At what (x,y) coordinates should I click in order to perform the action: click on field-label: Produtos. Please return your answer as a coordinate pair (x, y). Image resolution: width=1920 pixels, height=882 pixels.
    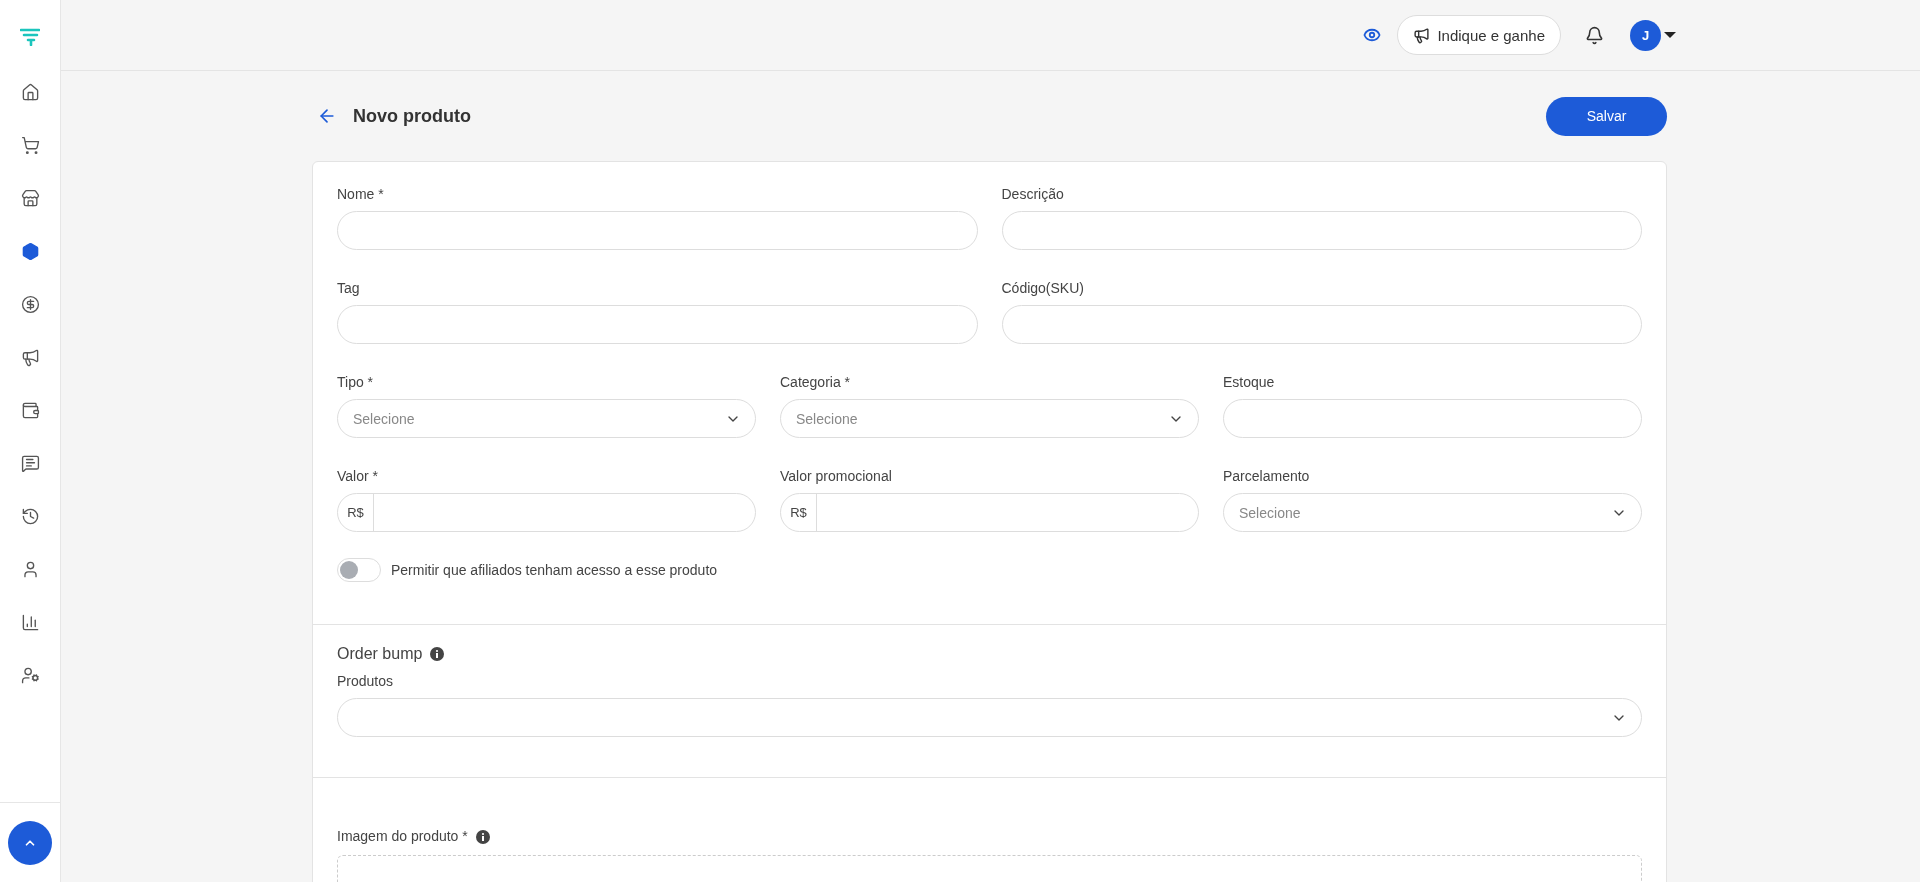
    Looking at the image, I should click on (366, 681).